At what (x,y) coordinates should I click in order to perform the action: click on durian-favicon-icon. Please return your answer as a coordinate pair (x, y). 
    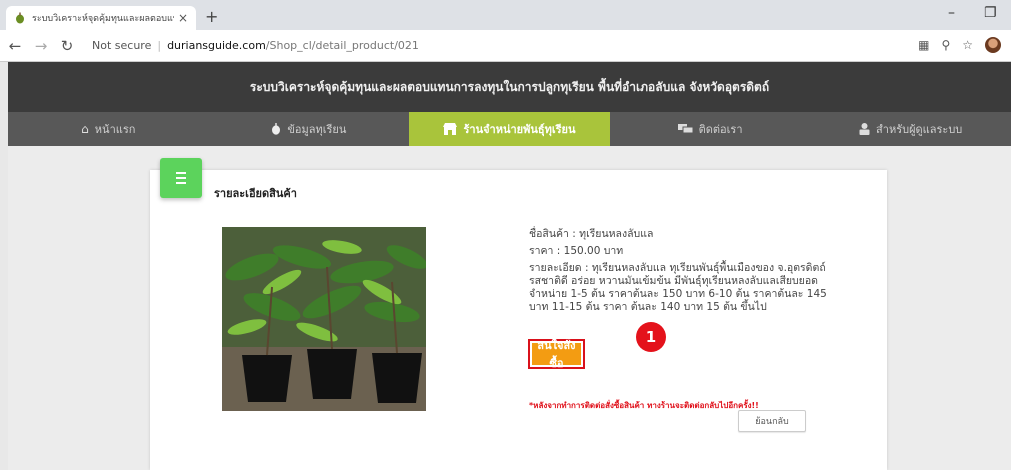
    Looking at the image, I should click on (20, 18).